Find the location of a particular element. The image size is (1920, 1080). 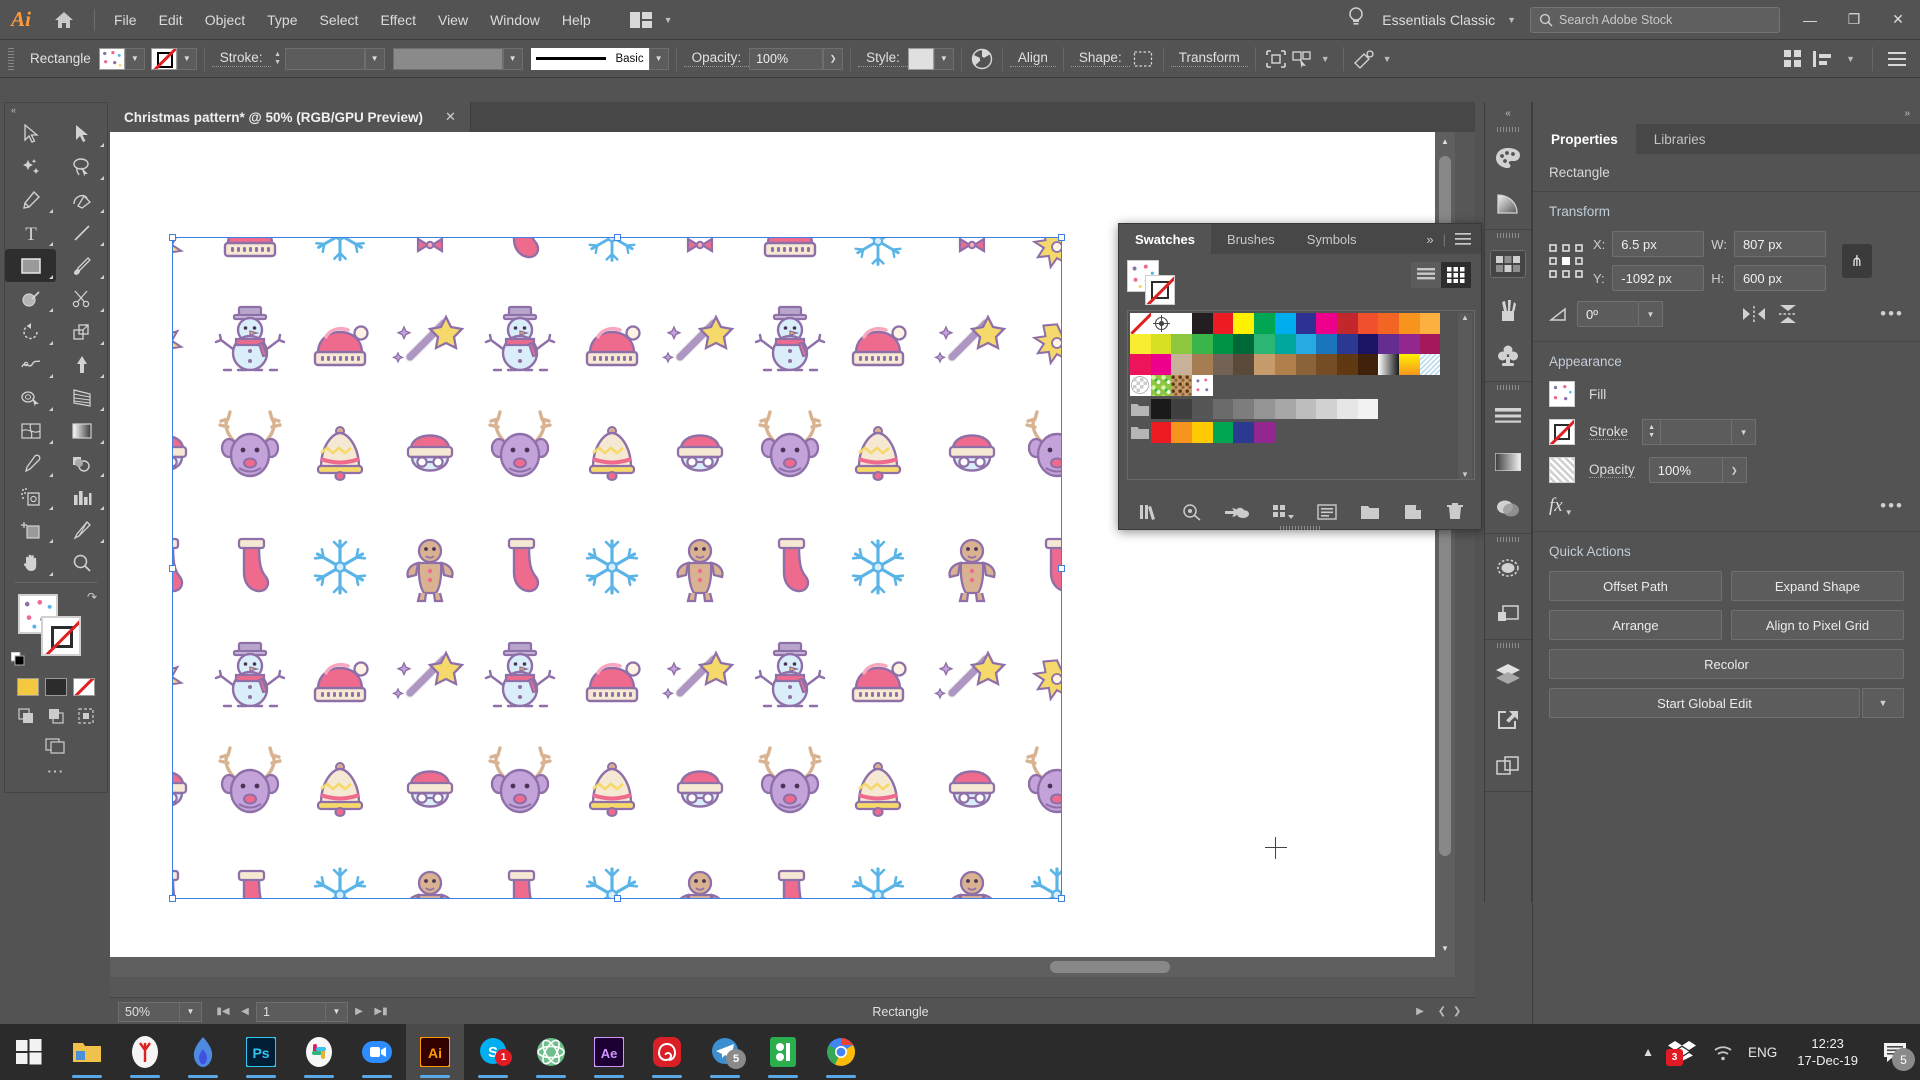

rotate-tool is located at coordinates (30, 331).